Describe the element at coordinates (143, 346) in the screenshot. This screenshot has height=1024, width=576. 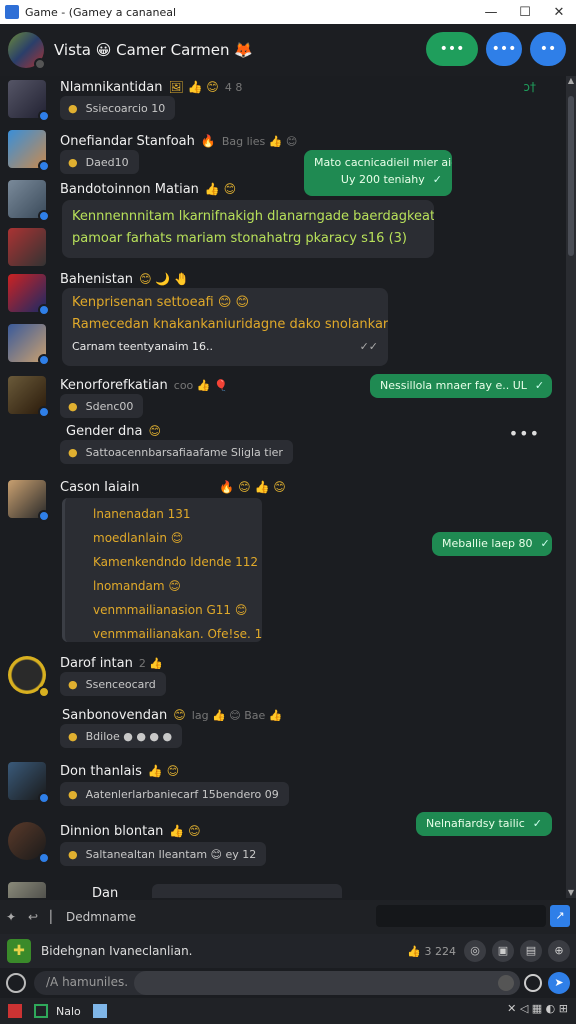
I see `message-text: Carnam teentyanaim 16..` at that location.